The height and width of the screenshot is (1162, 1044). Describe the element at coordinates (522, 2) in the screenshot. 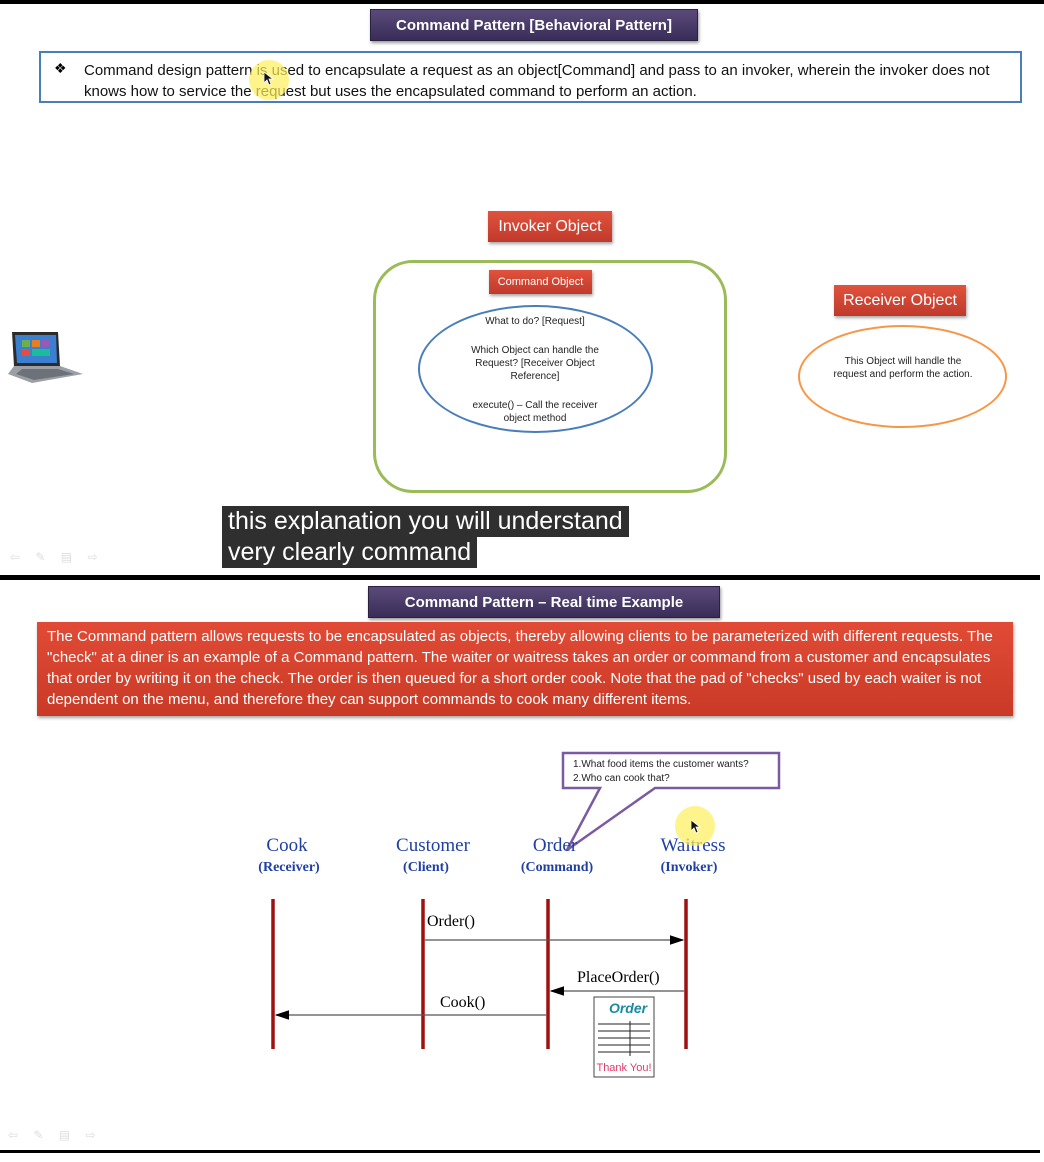

I see `top-border` at that location.